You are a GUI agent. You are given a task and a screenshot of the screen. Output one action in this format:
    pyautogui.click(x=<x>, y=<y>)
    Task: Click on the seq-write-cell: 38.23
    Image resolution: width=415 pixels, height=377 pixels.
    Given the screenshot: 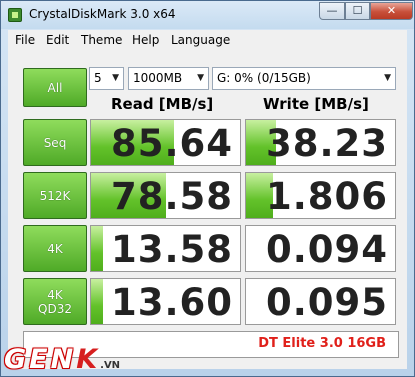 What is the action you would take?
    pyautogui.click(x=320, y=142)
    